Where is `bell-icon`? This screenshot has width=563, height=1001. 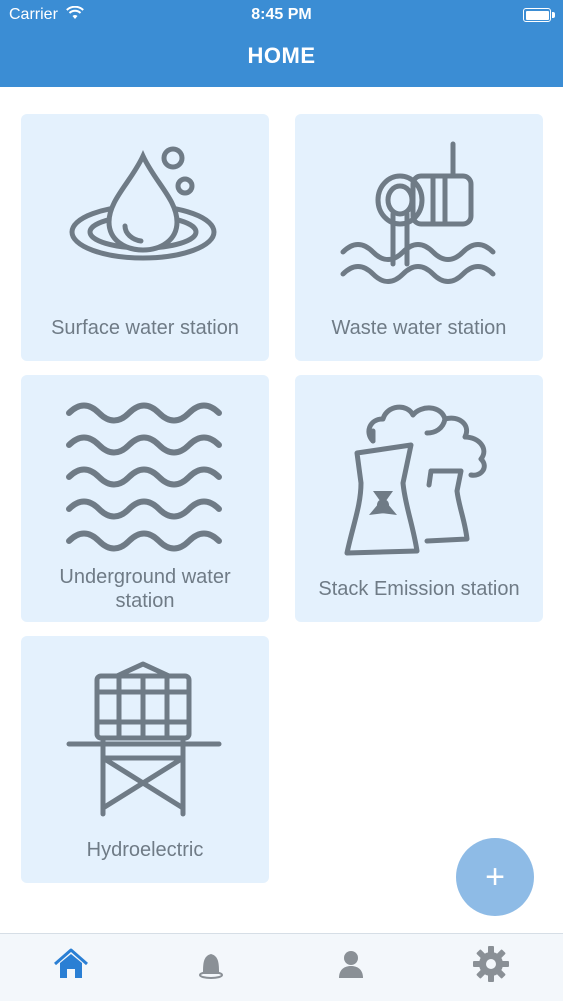 bell-icon is located at coordinates (211, 966).